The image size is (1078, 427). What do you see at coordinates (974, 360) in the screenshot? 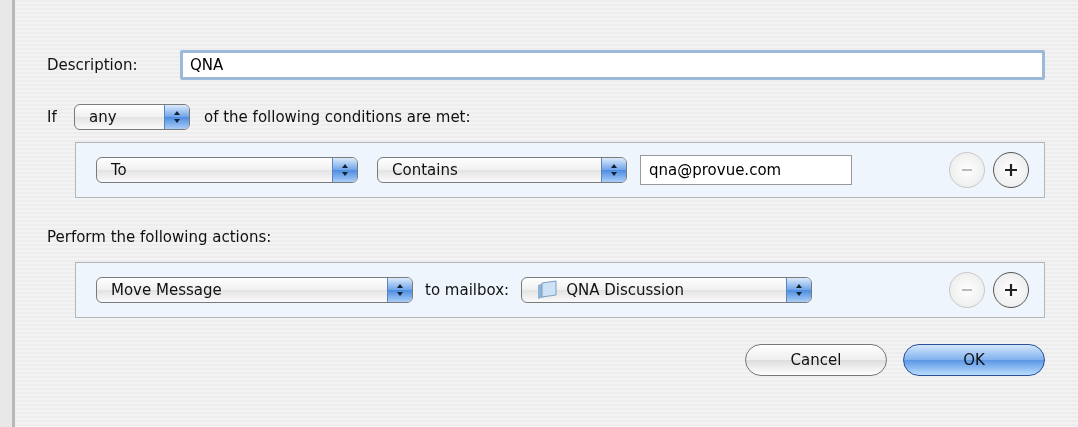
I see `ok-button: OK` at bounding box center [974, 360].